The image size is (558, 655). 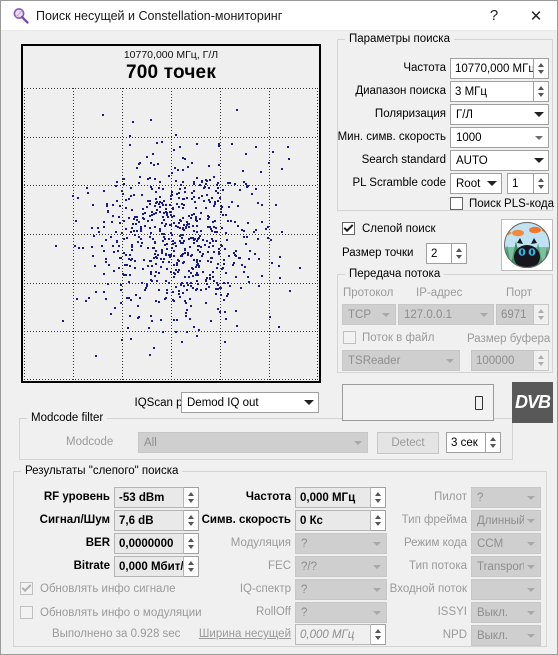 I want to click on ip-address-select: 127.0.0.1, so click(x=446, y=314).